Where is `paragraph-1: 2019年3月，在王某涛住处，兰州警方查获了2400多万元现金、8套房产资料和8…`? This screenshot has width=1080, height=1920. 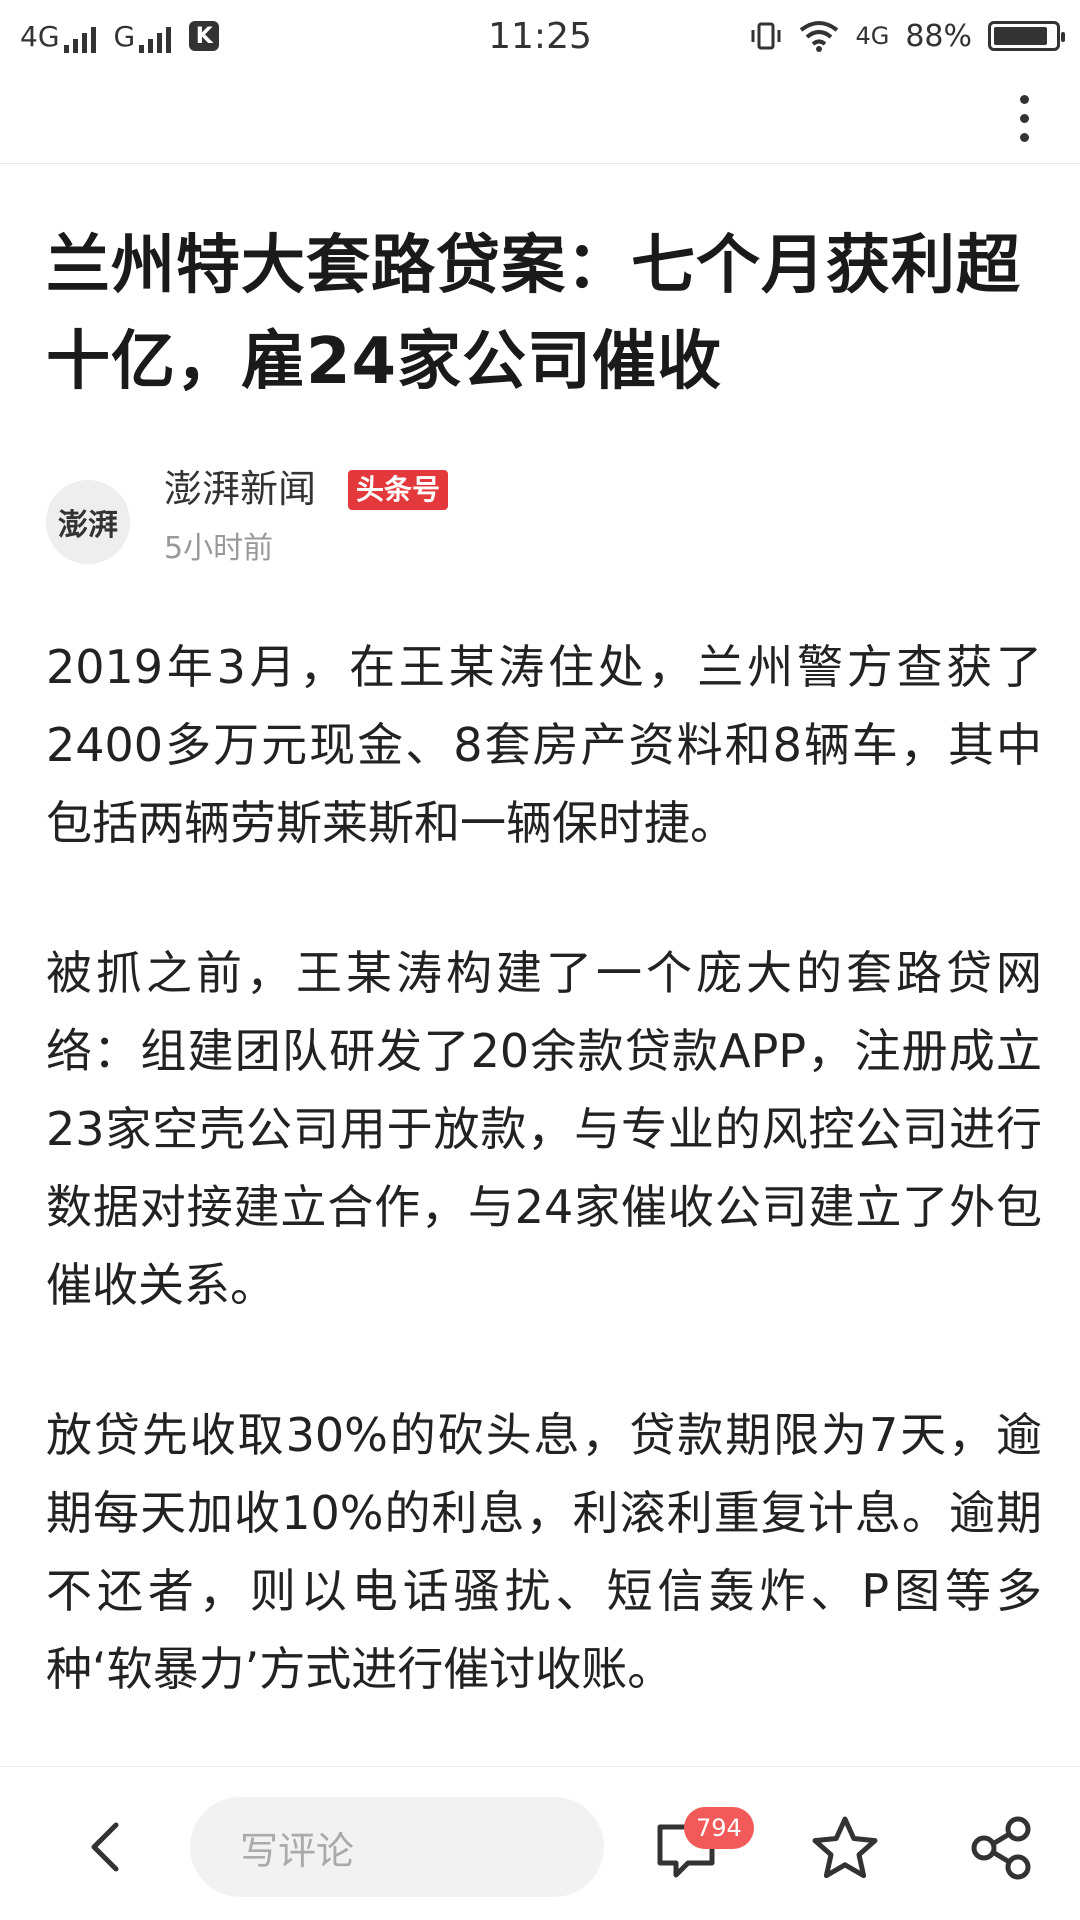
paragraph-1: 2019年3月，在王某涛住处，兰州警方查获了2400多万元现金、8套房产资料和8… is located at coordinates (544, 745).